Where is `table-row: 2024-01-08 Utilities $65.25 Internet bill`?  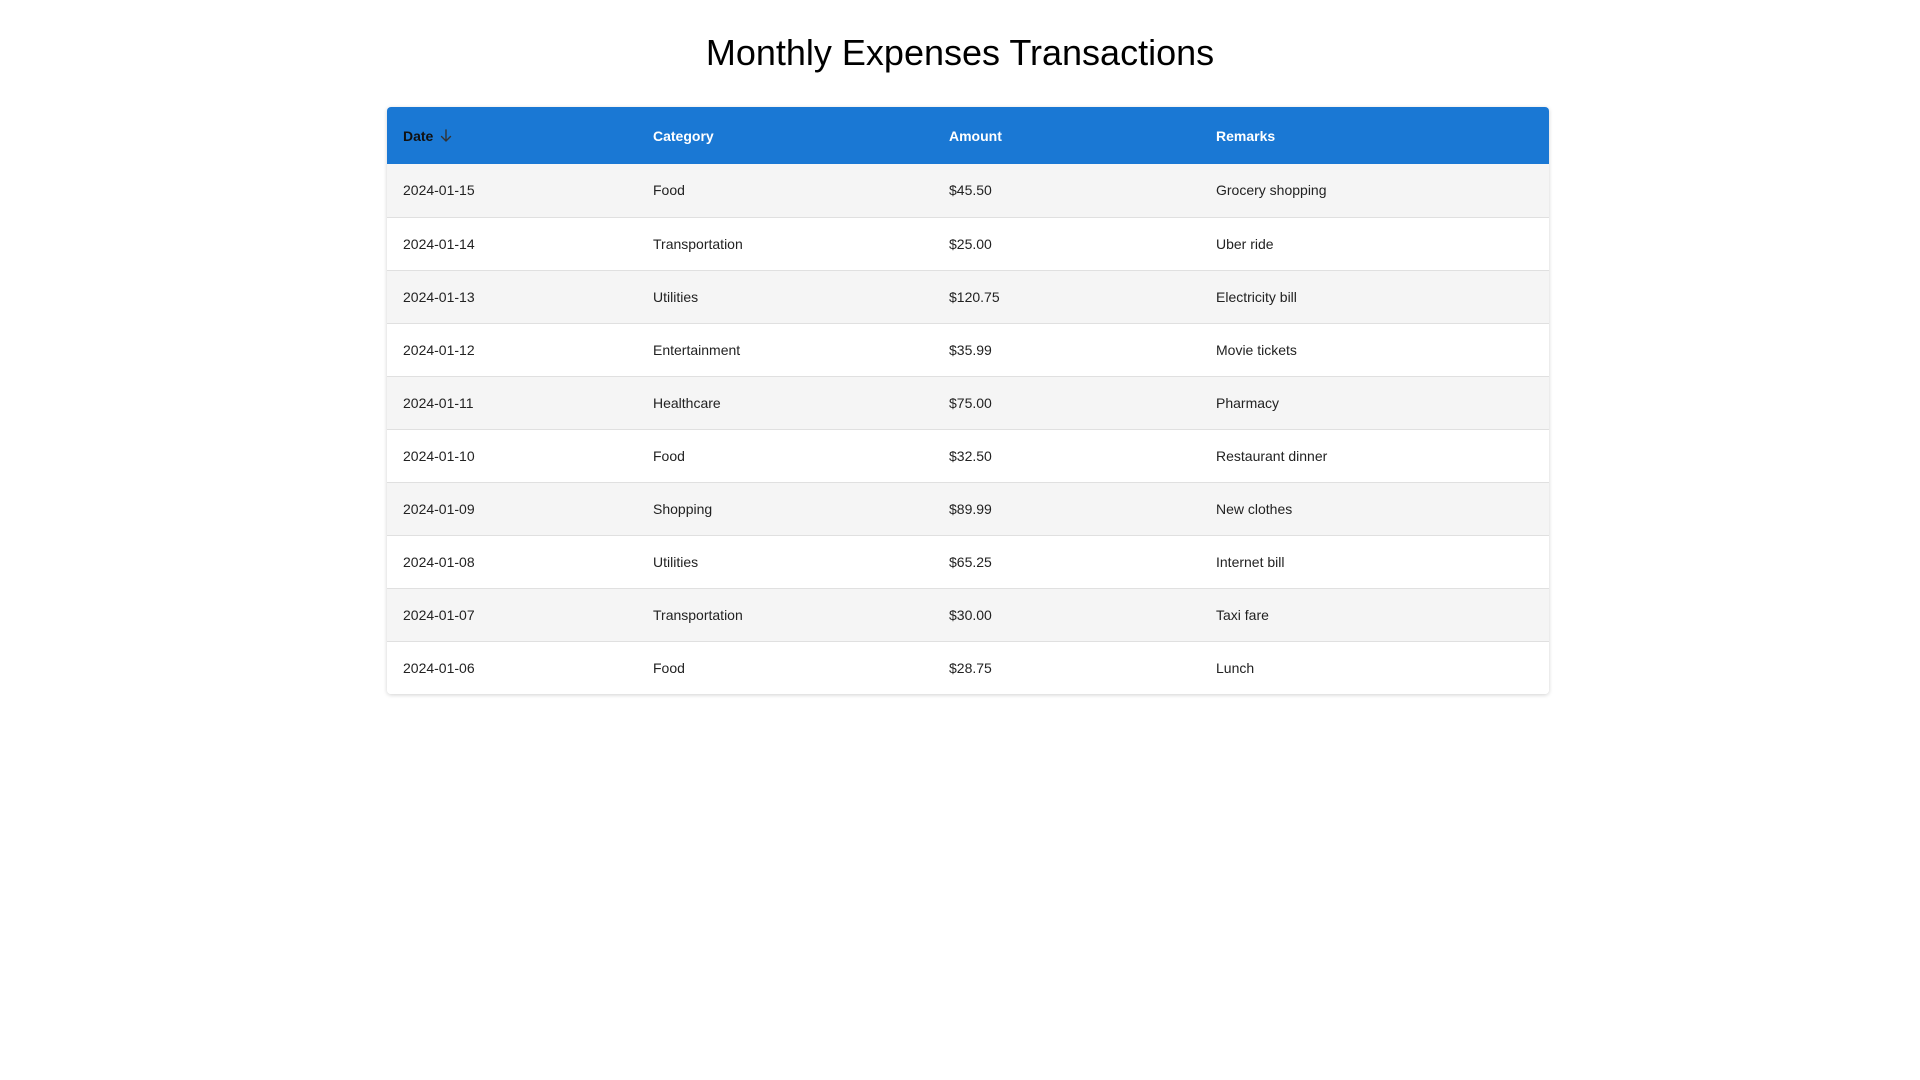
table-row: 2024-01-08 Utilities $65.25 Internet bill is located at coordinates (968, 561).